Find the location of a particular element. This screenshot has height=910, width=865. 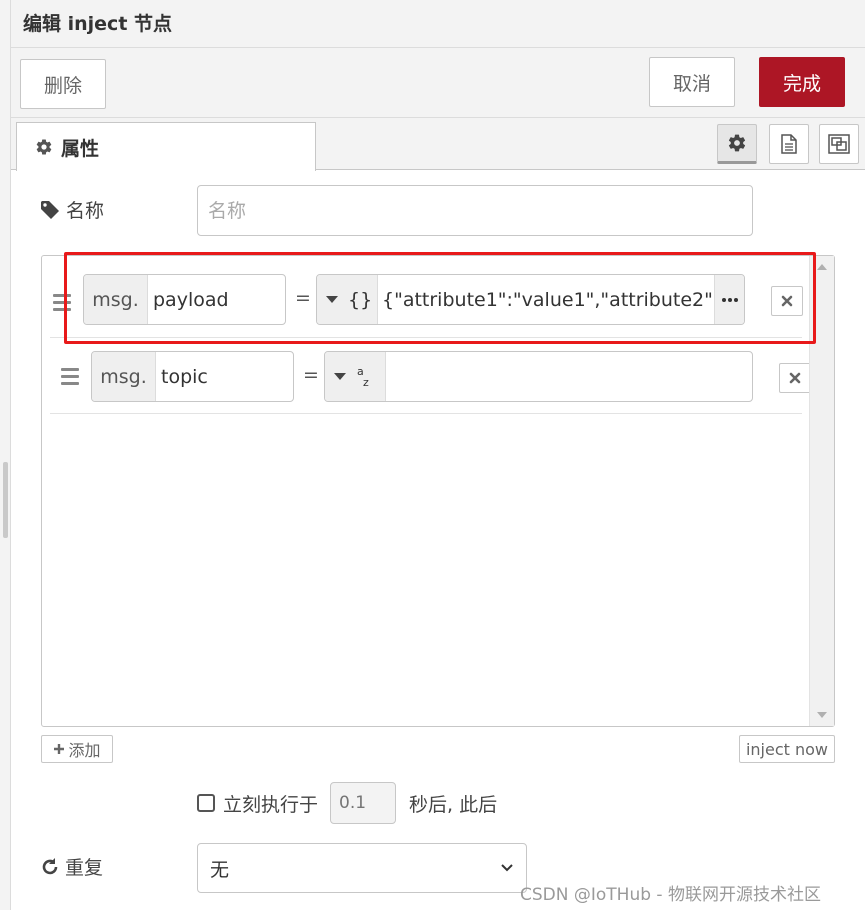

property-row-topic: msg. topic = a z is located at coordinates (430, 375).